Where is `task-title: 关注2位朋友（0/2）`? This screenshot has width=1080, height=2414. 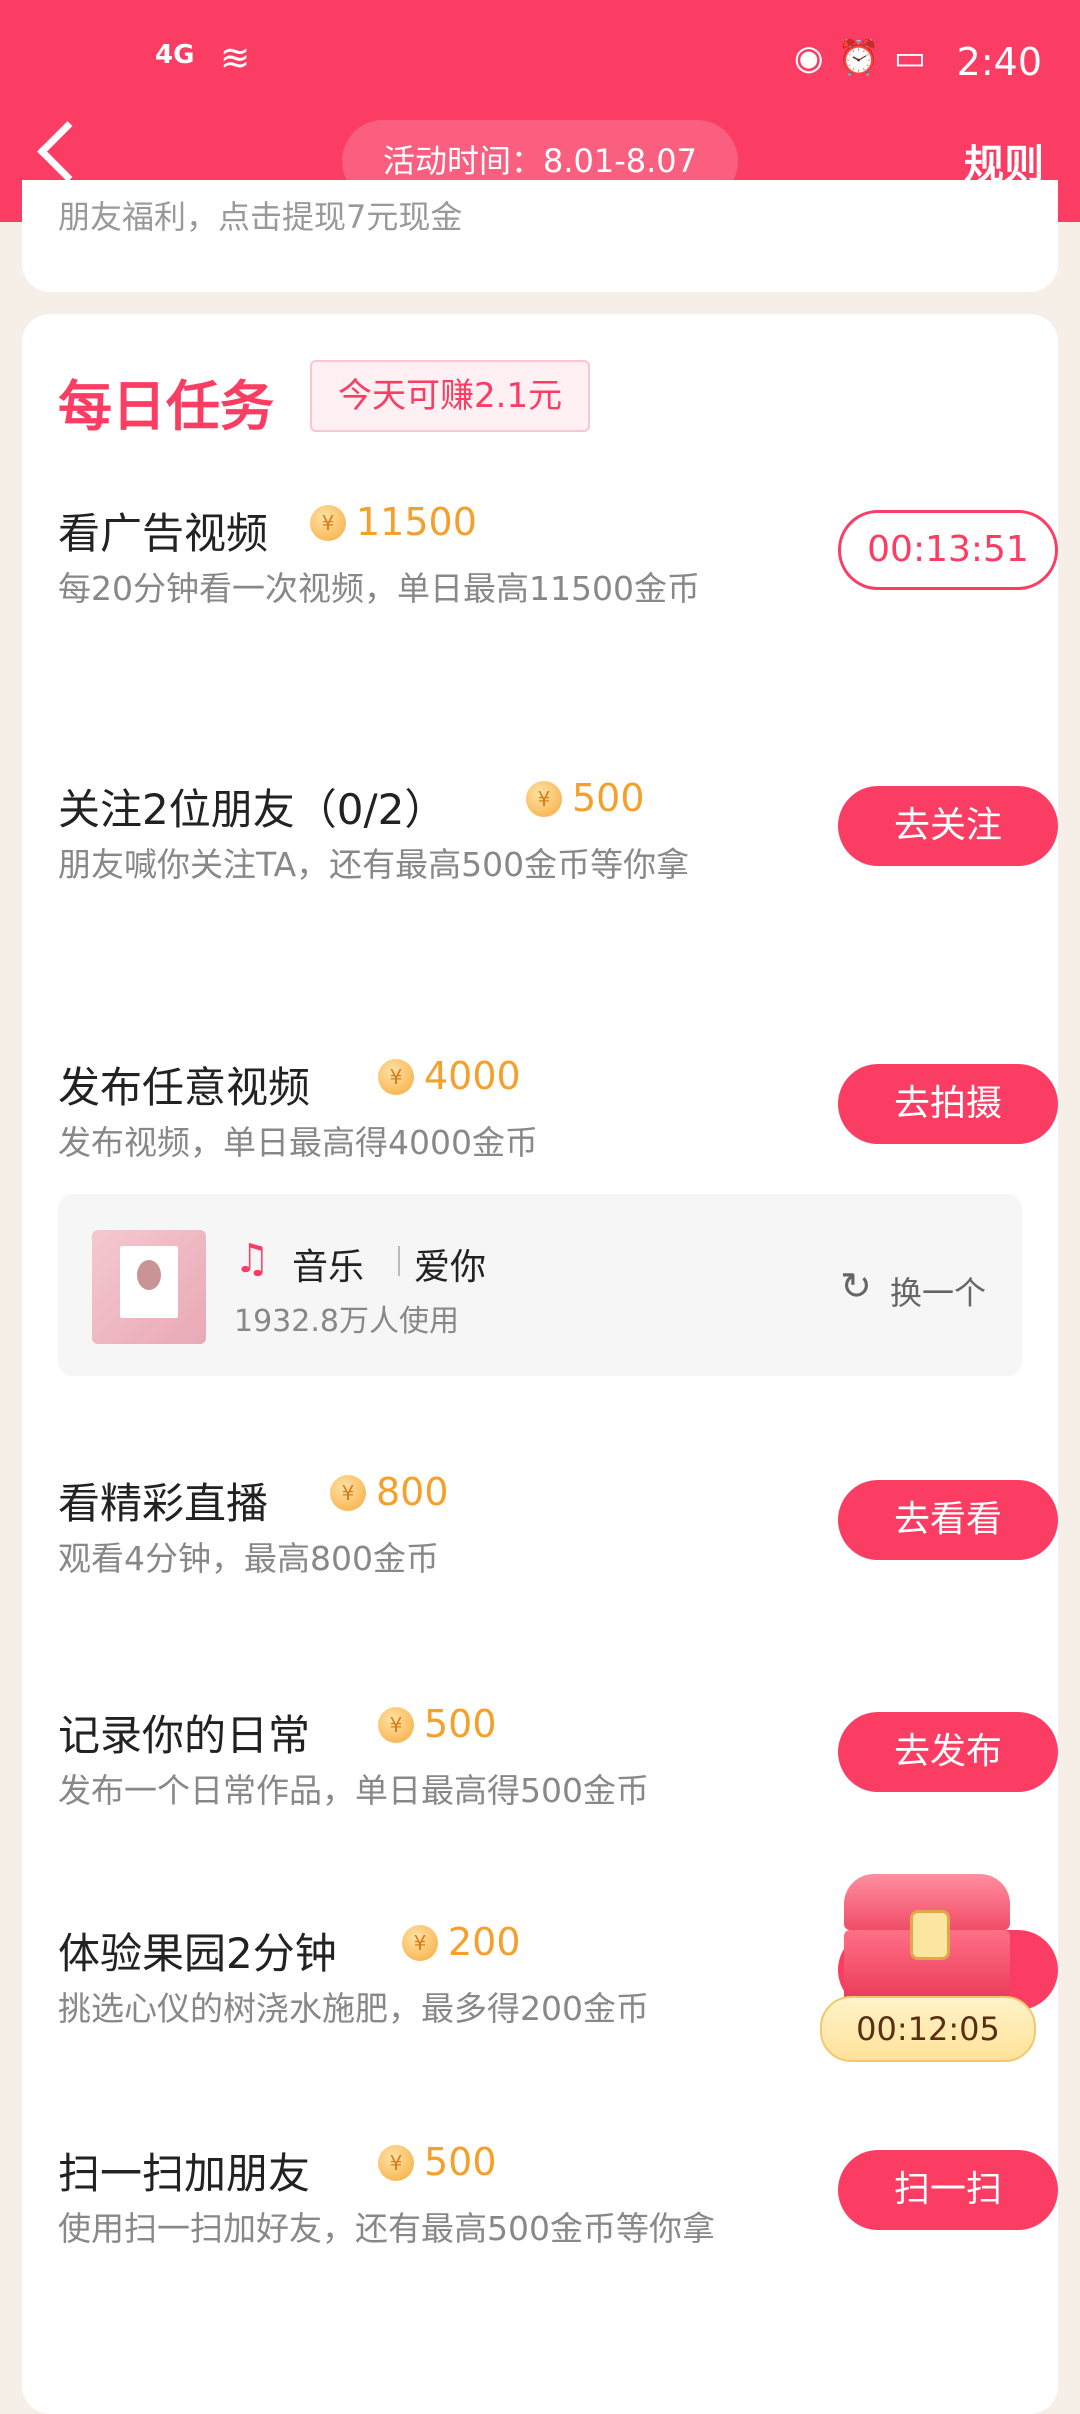
task-title: 关注2位朋友（0/2） is located at coordinates (252, 809).